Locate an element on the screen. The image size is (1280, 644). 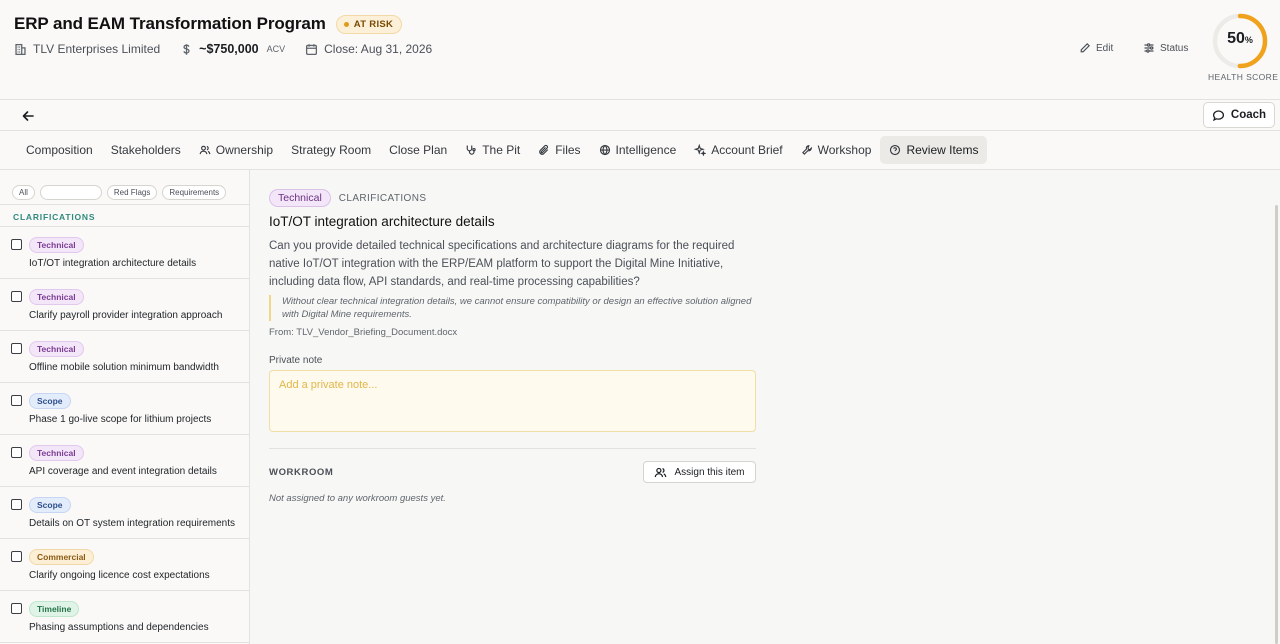
filter-red-flags: Red Flags is located at coordinates (132, 192).